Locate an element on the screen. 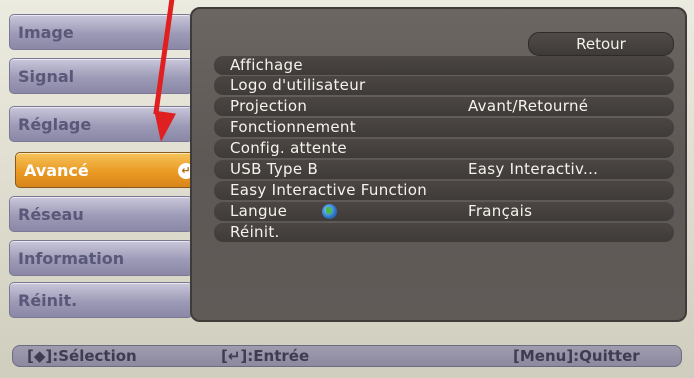 Image resolution: width=694 pixels, height=378 pixels. menu-item-label: Affichage is located at coordinates (266, 65).